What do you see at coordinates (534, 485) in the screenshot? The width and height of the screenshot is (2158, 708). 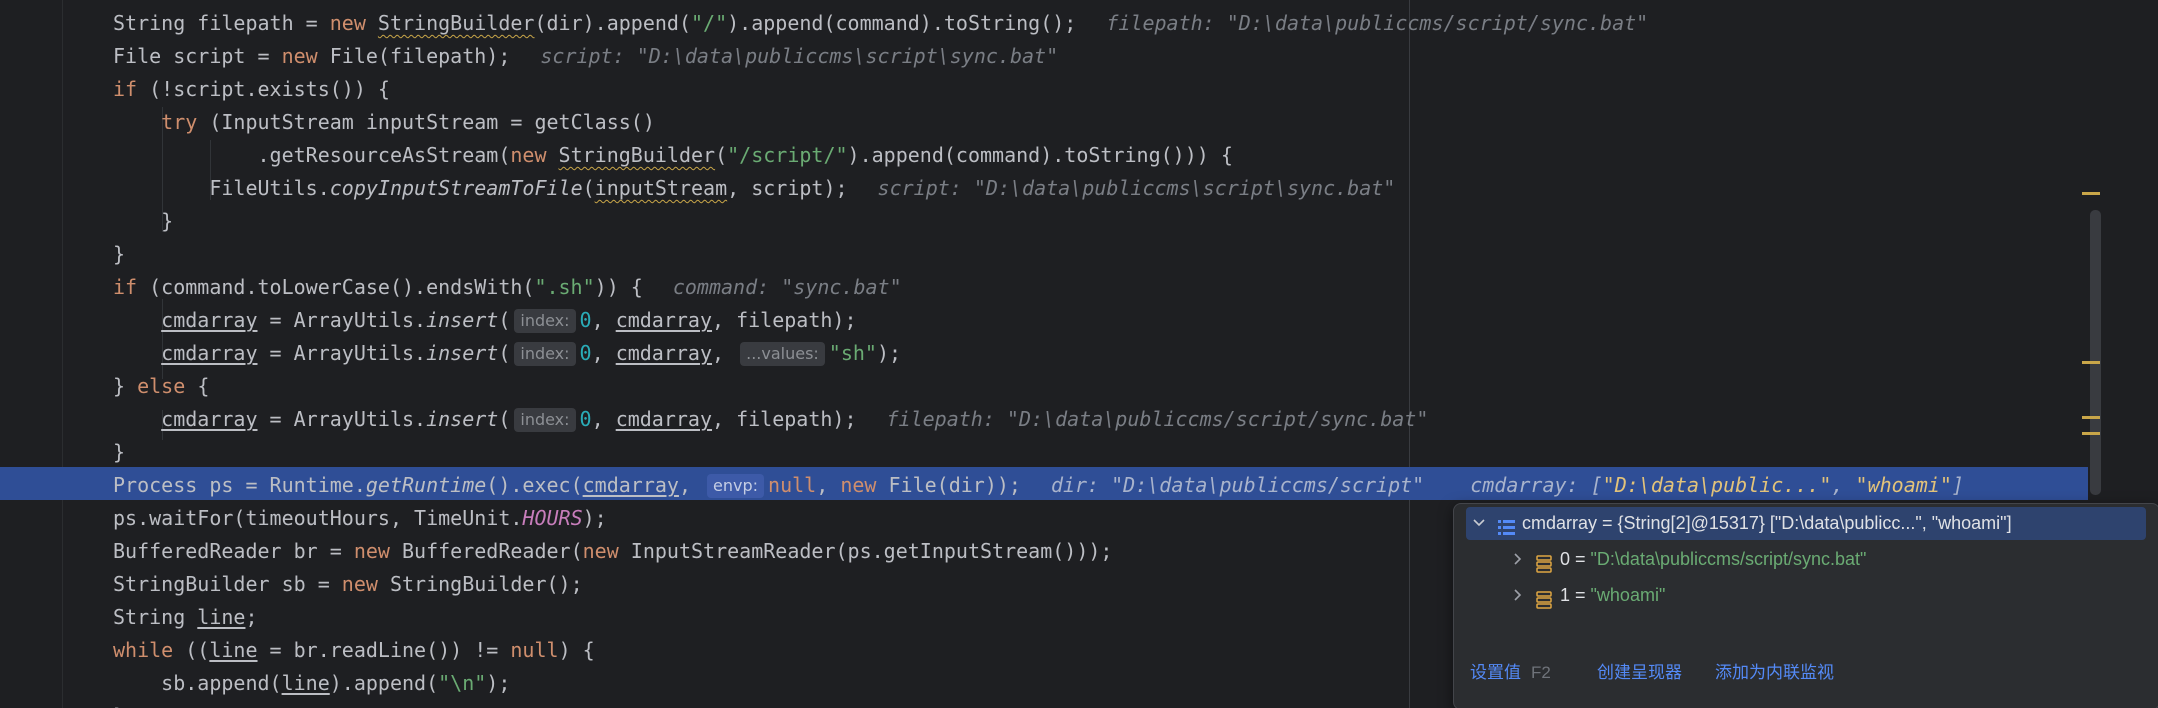 I see `code-token: ().exec(` at bounding box center [534, 485].